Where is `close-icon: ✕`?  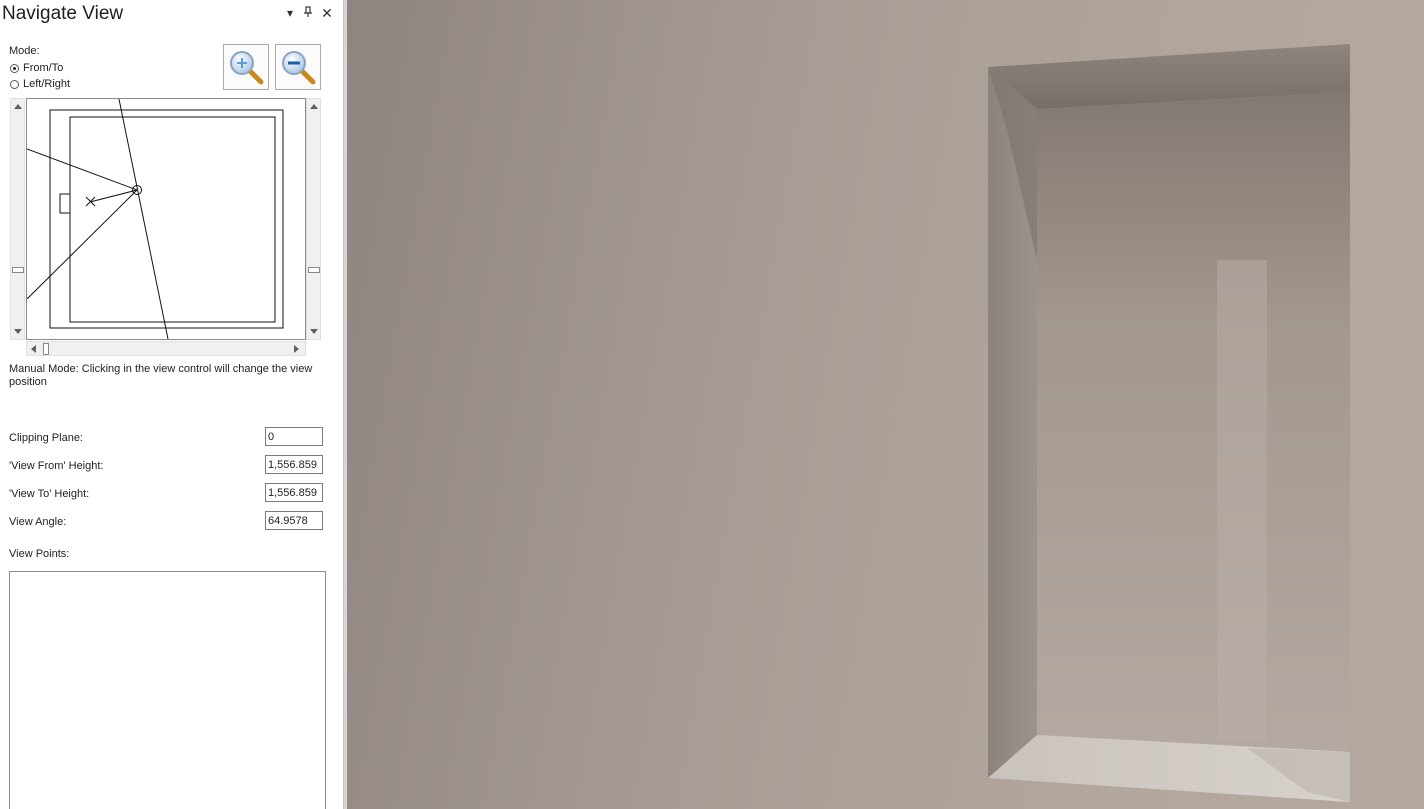 close-icon: ✕ is located at coordinates (327, 13).